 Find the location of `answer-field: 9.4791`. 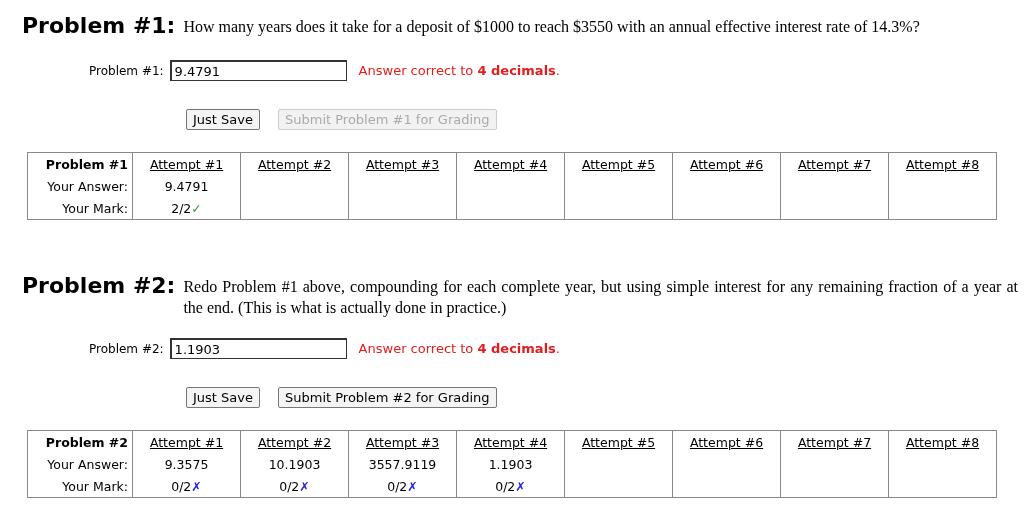

answer-field: 9.4791 is located at coordinates (258, 70).